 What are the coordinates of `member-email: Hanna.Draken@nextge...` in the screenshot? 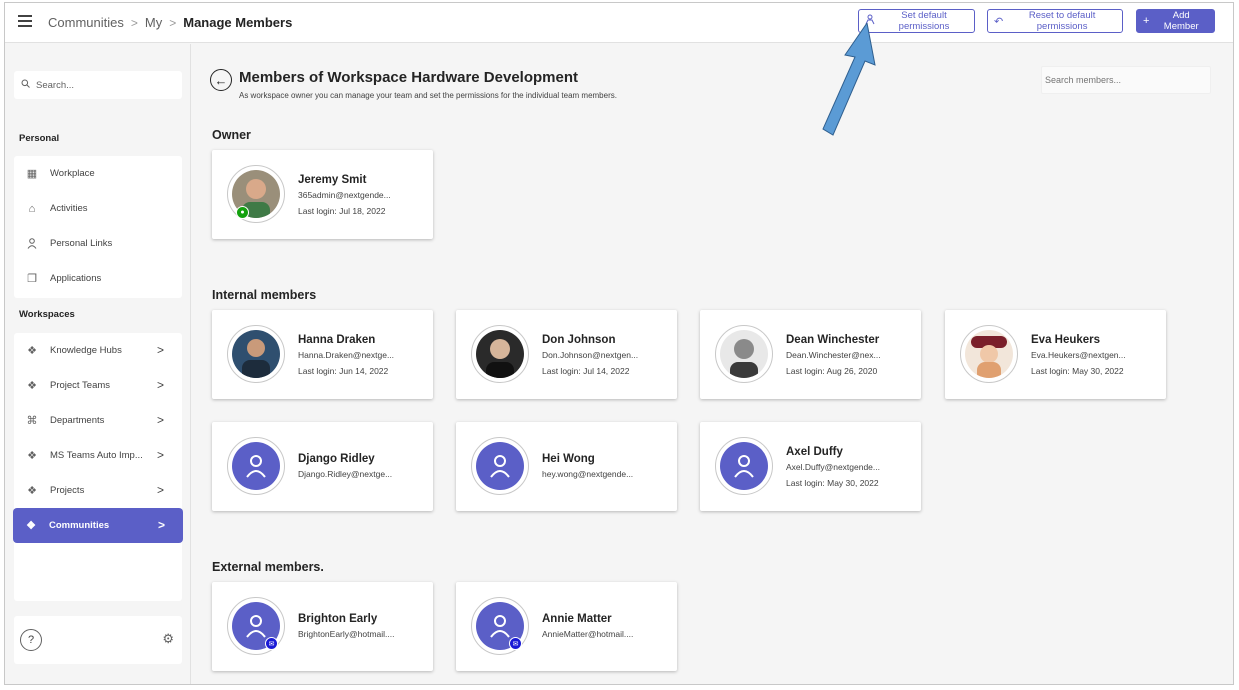 It's located at (346, 355).